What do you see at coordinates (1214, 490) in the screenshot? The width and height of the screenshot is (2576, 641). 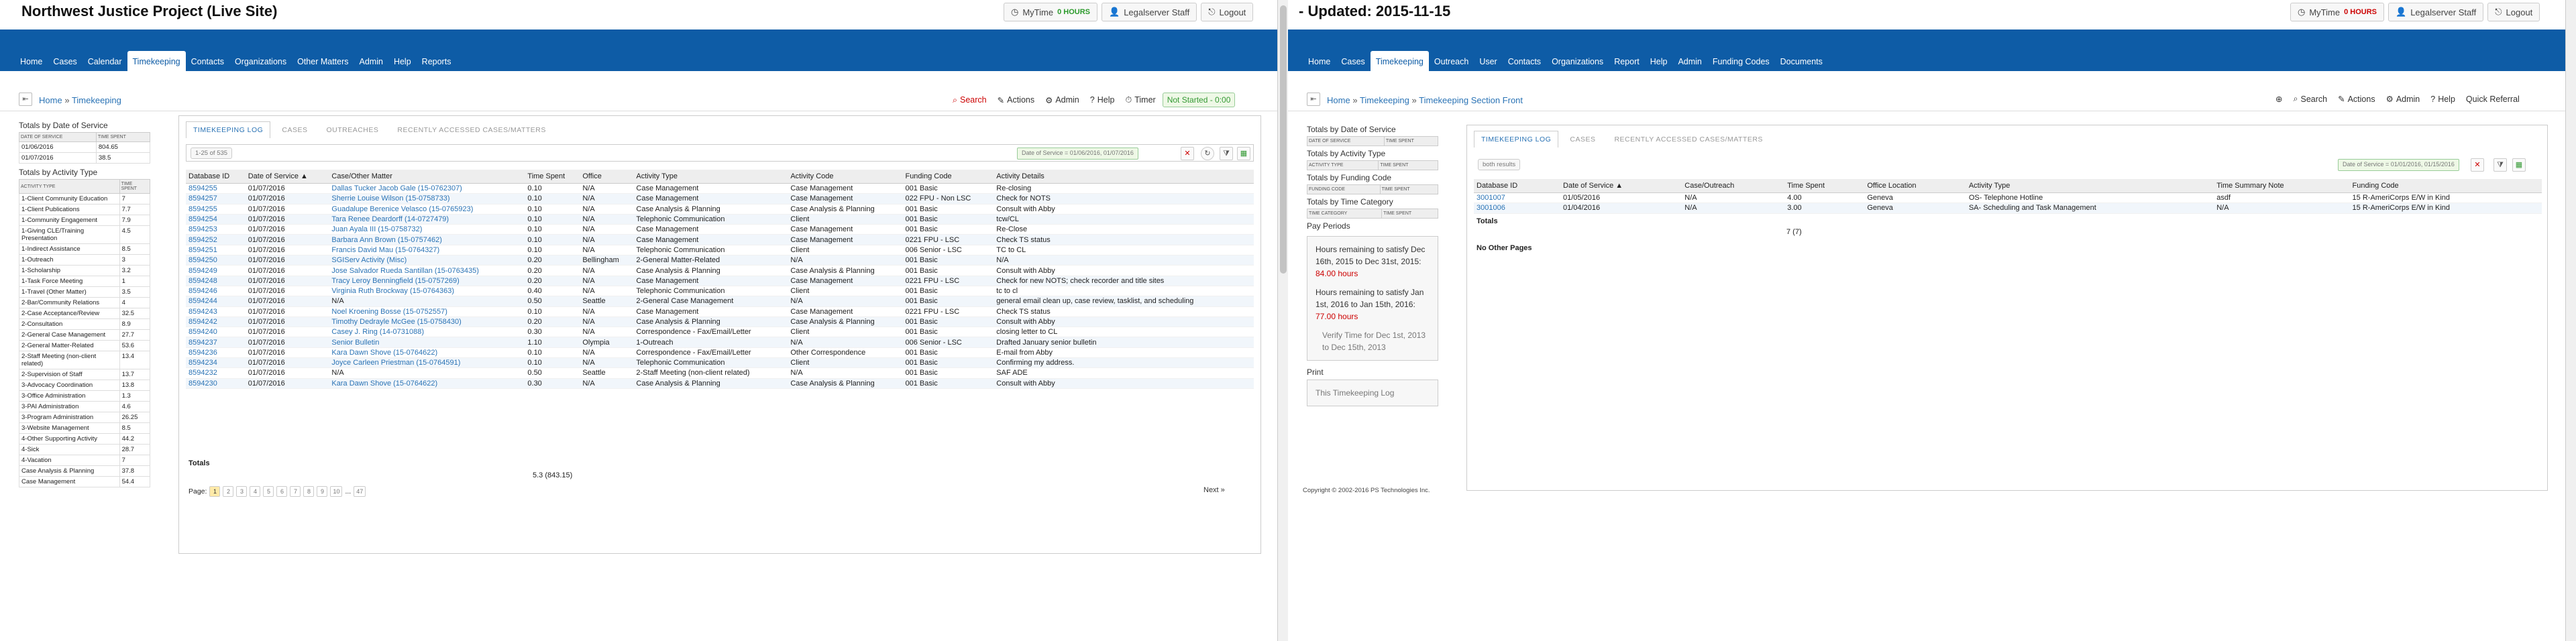 I see `next-page-link: Next »` at bounding box center [1214, 490].